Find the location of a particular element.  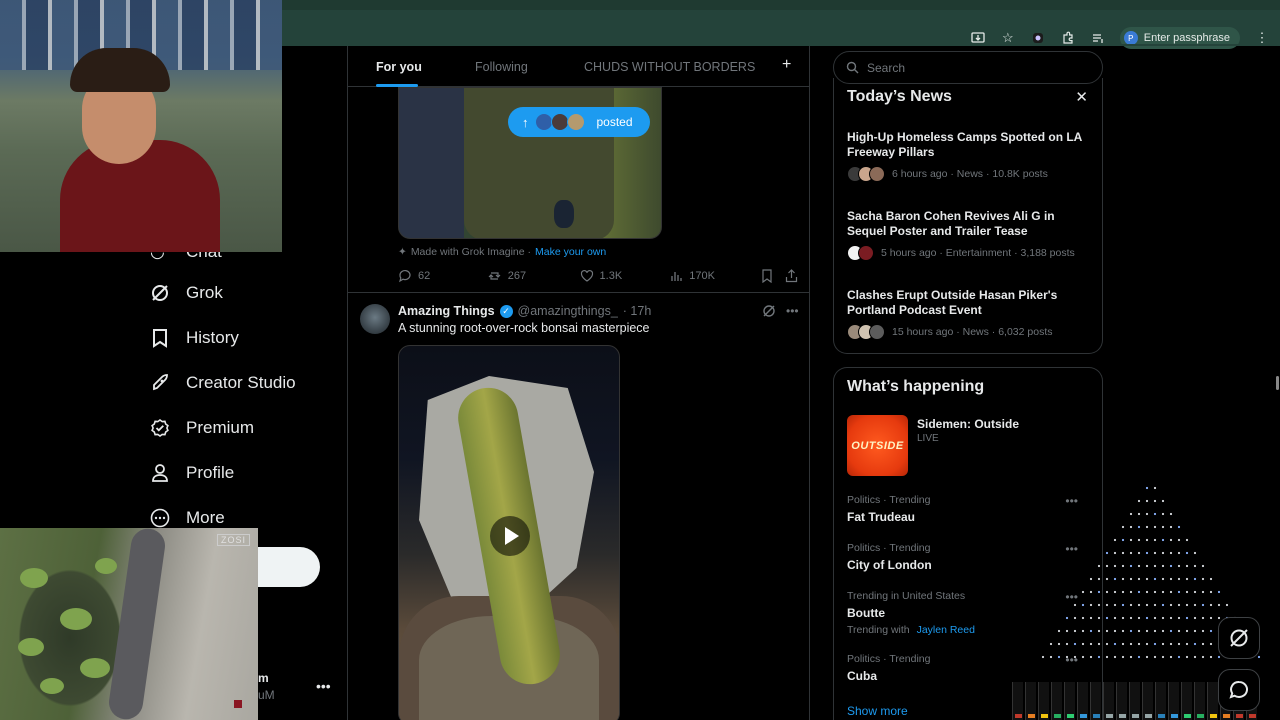

account-menu-icon: ••• is located at coordinates (323, 686).